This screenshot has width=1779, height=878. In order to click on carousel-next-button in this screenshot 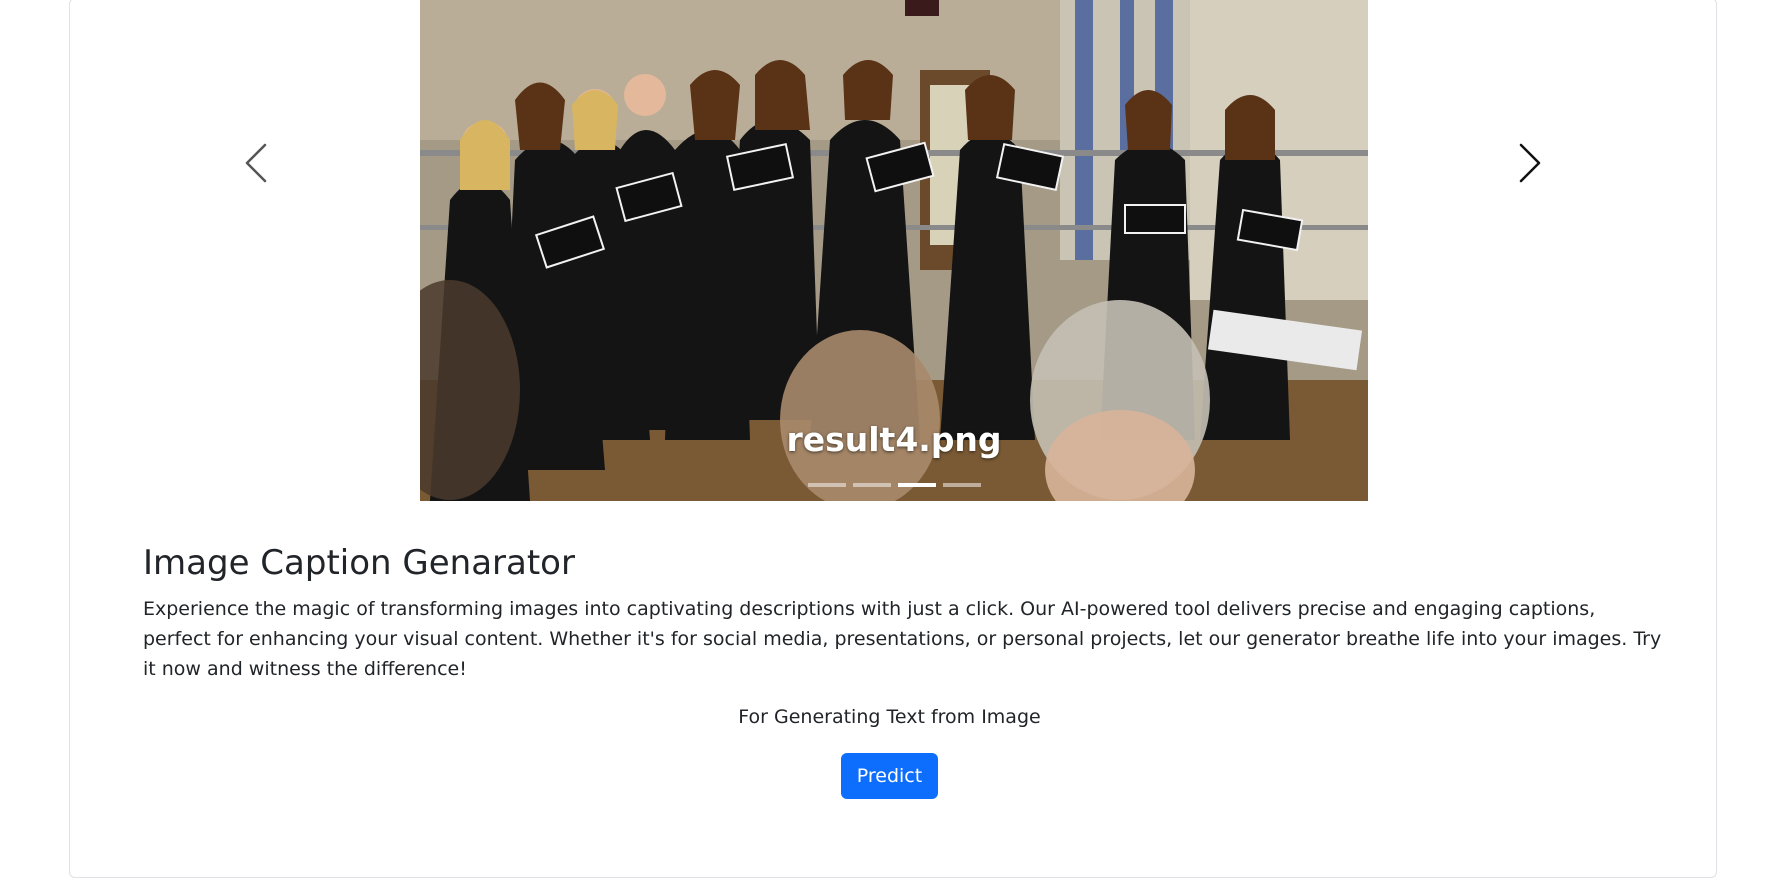, I will do `click(1530, 163)`.